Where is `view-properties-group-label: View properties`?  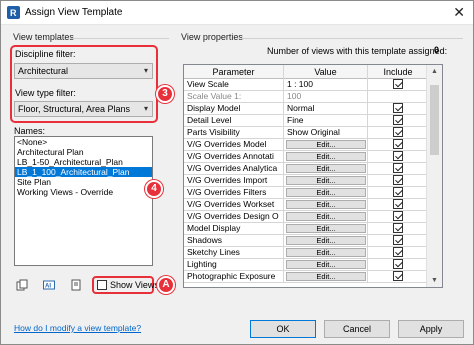
view-properties-group-label: View properties is located at coordinates (212, 37).